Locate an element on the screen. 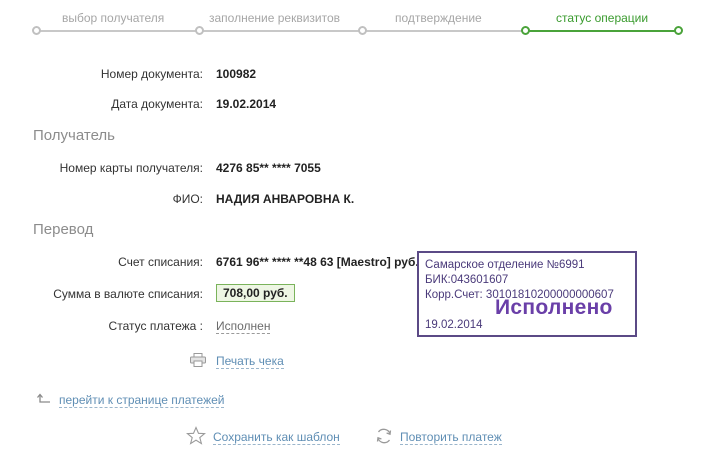  printer-icon is located at coordinates (198, 361).